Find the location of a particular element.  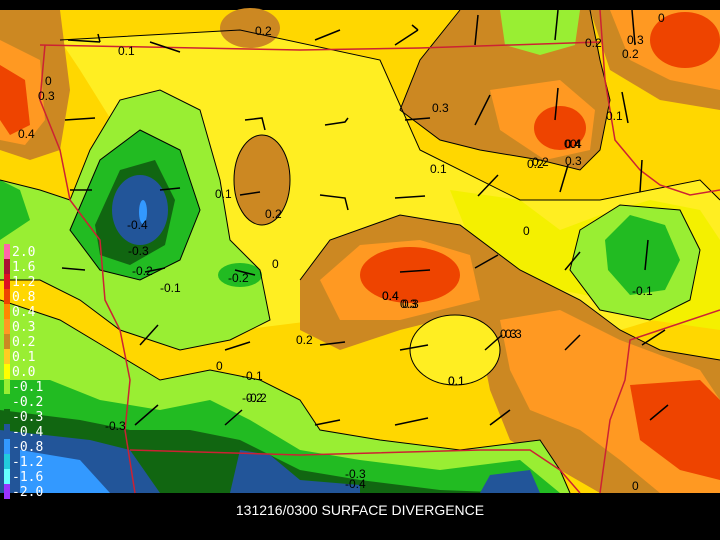

legend-label: -1.6 is located at coordinates (27, 477).